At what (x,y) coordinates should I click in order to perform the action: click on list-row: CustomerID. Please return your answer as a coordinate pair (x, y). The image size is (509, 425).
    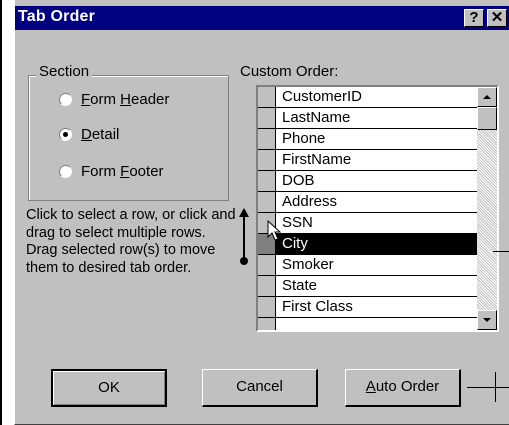
    Looking at the image, I should click on (367, 97).